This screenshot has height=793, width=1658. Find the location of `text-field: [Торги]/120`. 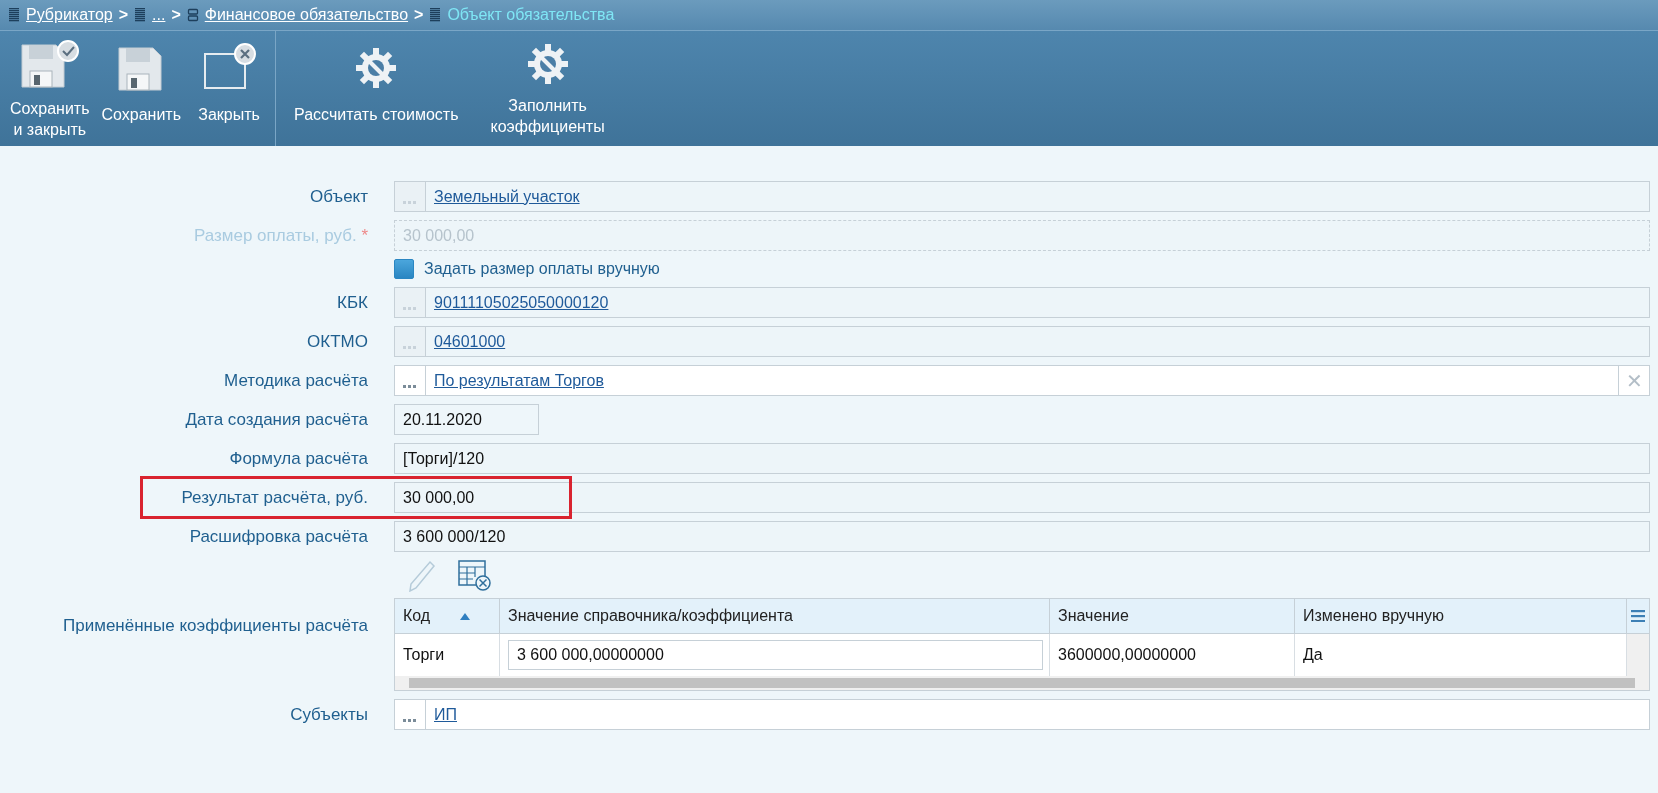

text-field: [Торги]/120 is located at coordinates (1022, 458).